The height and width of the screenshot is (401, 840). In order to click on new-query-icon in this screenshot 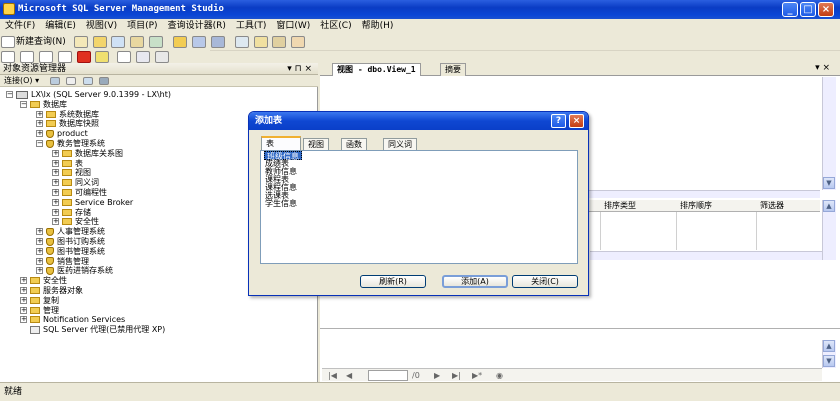, I will do `click(8, 42)`.